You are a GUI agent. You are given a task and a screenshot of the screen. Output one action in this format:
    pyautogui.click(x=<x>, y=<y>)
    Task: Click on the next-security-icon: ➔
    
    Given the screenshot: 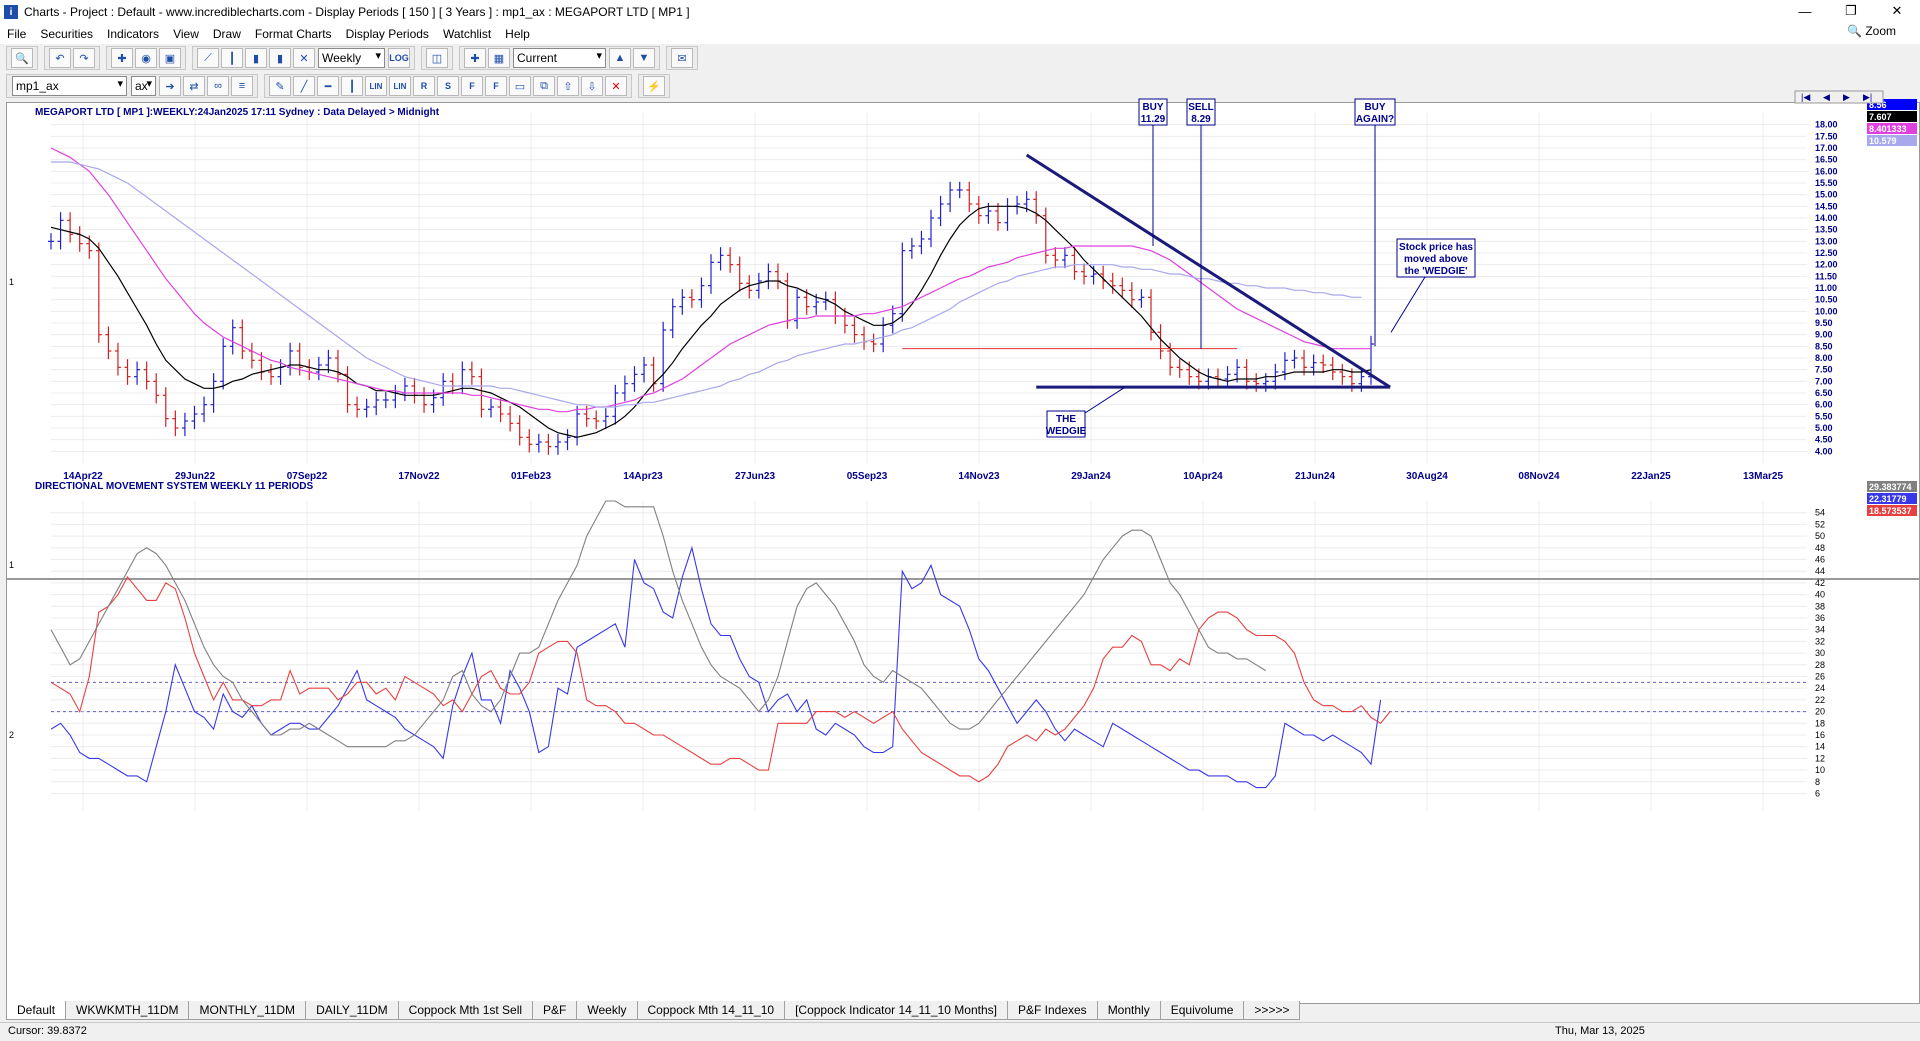 What is the action you would take?
    pyautogui.click(x=170, y=86)
    